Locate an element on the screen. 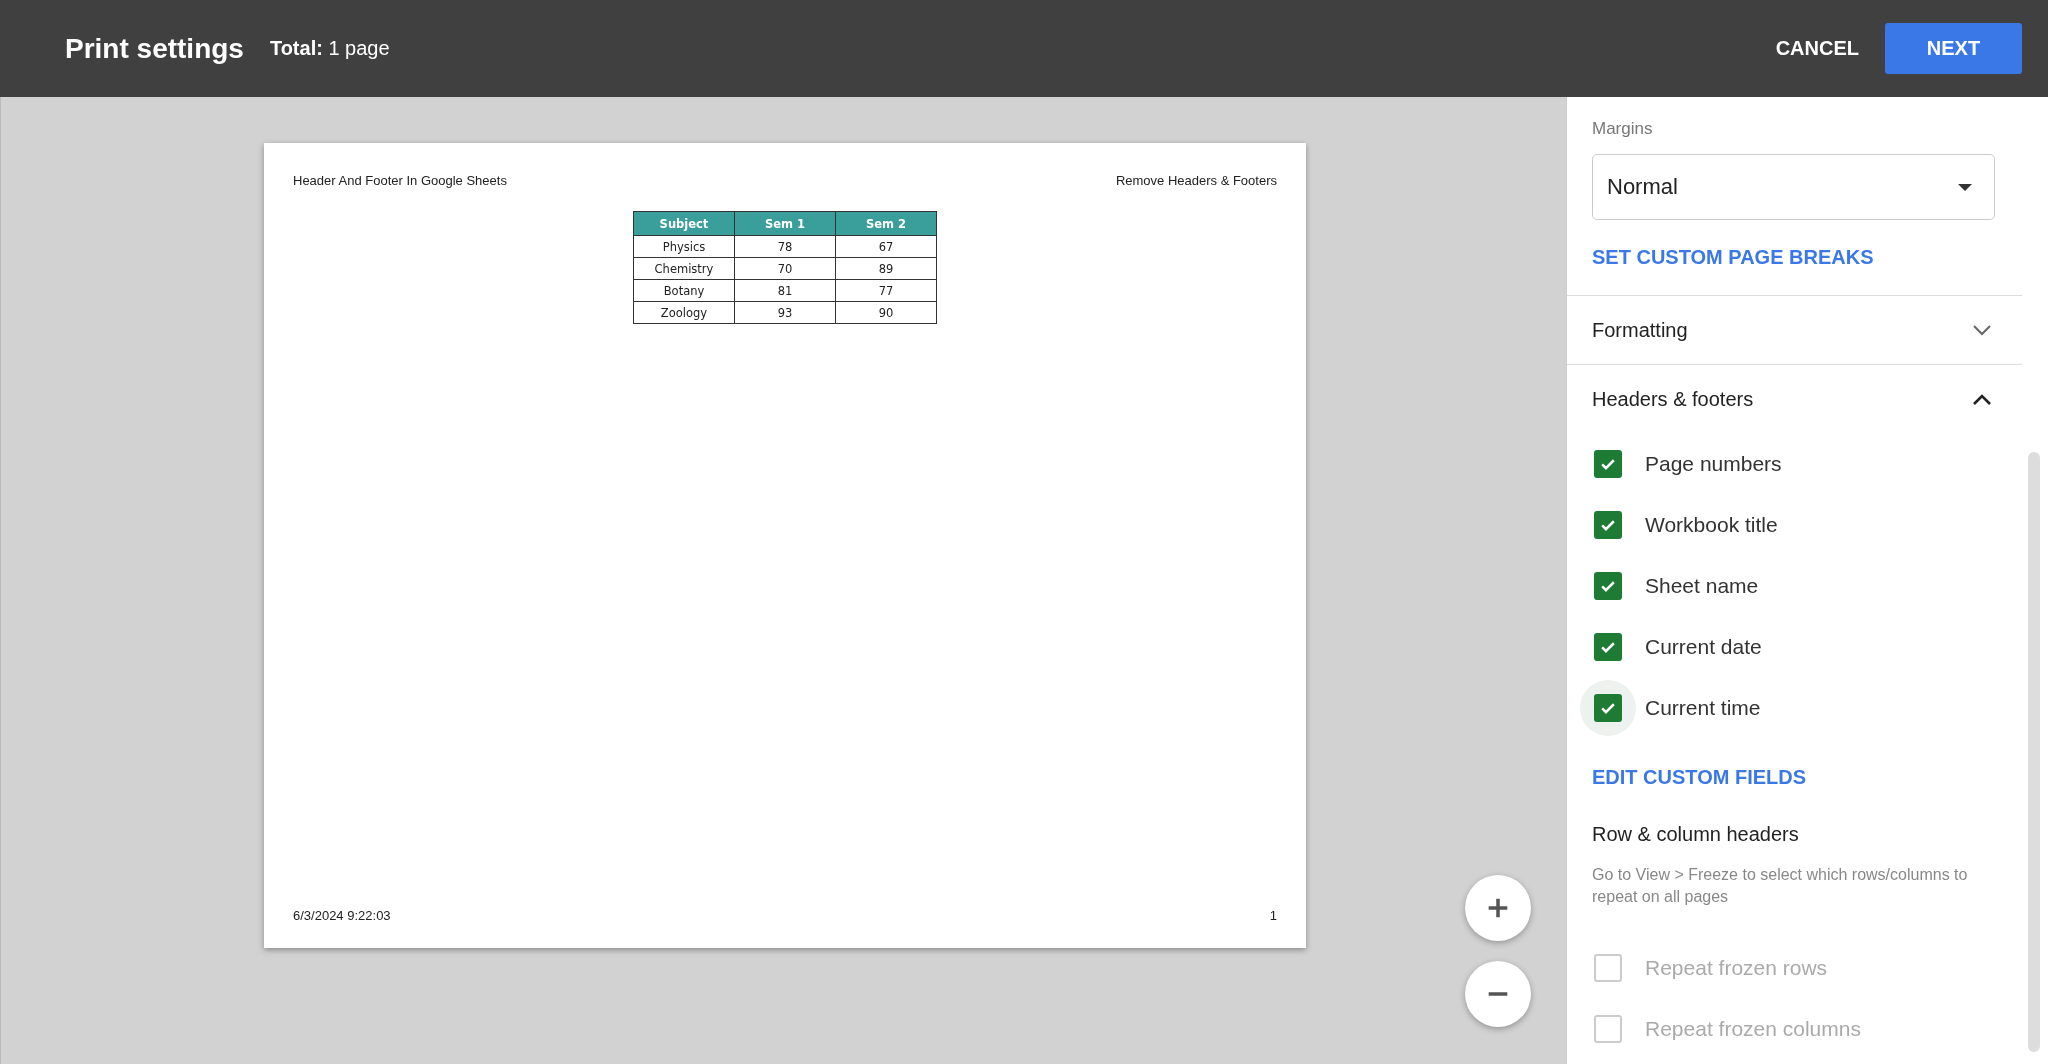  option-label: Repeat frozen rows is located at coordinates (1736, 967).